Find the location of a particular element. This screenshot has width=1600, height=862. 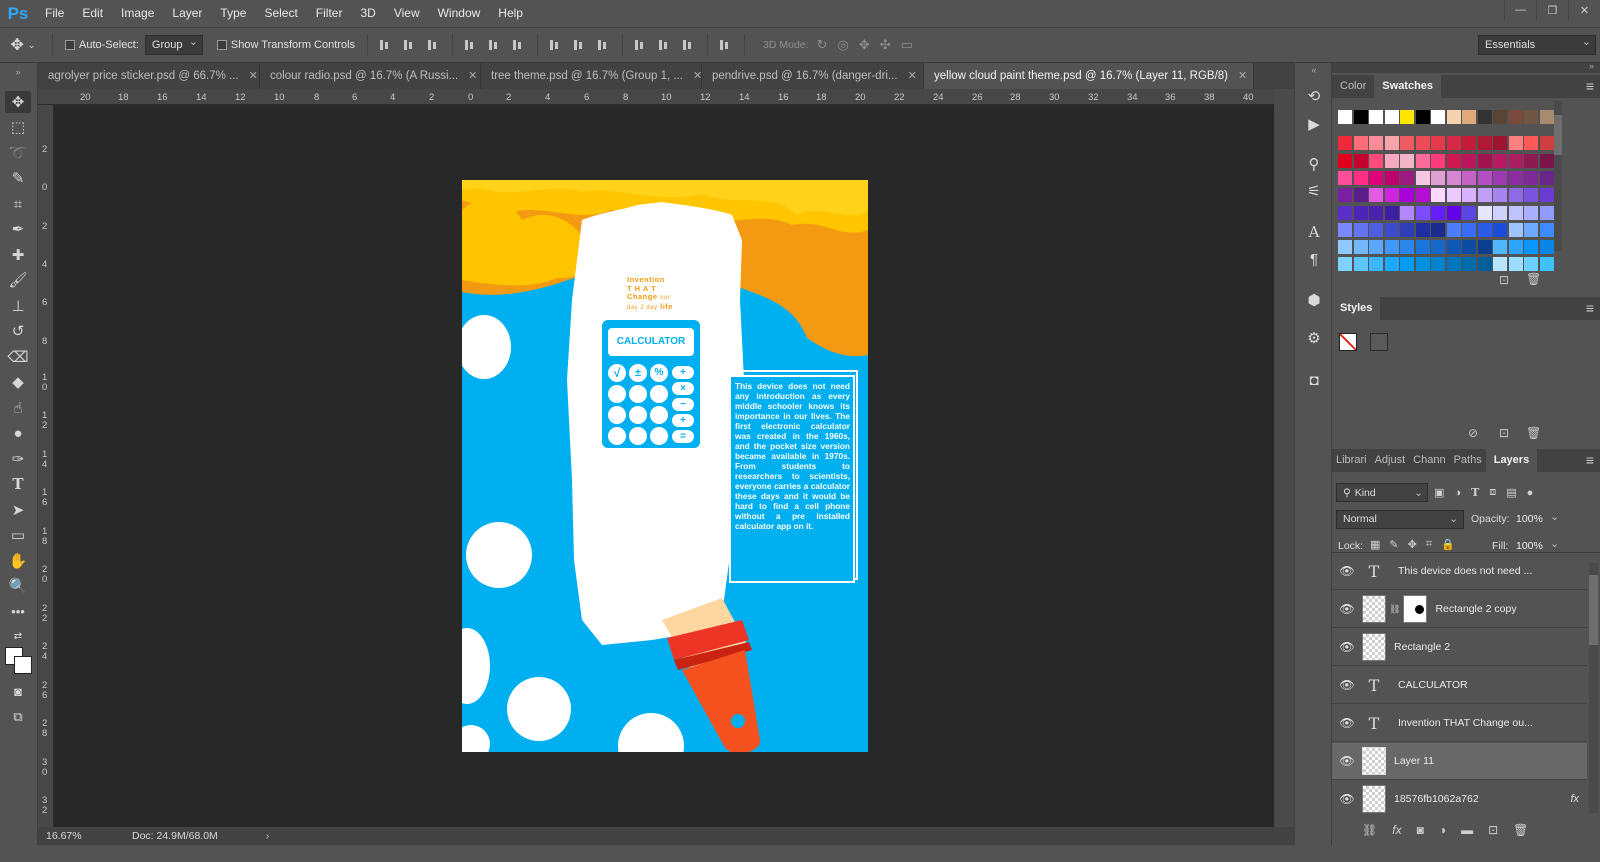

path-selection-tool-icon: ➤ is located at coordinates (18, 510).